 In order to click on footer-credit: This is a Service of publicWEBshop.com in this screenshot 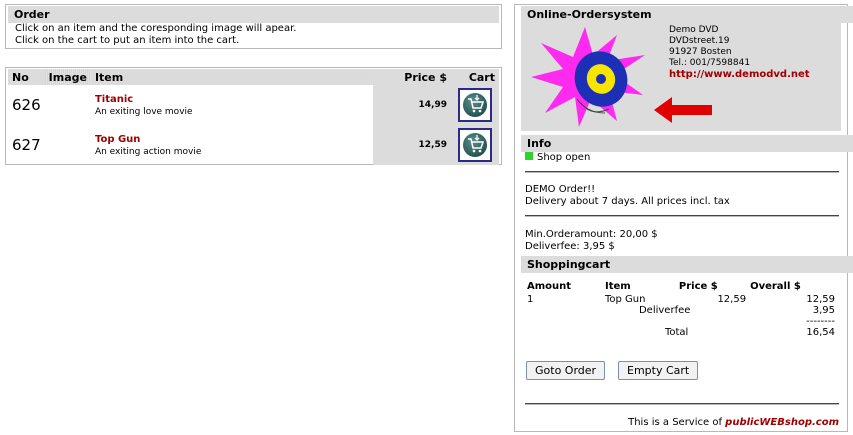, I will do `click(682, 422)`.